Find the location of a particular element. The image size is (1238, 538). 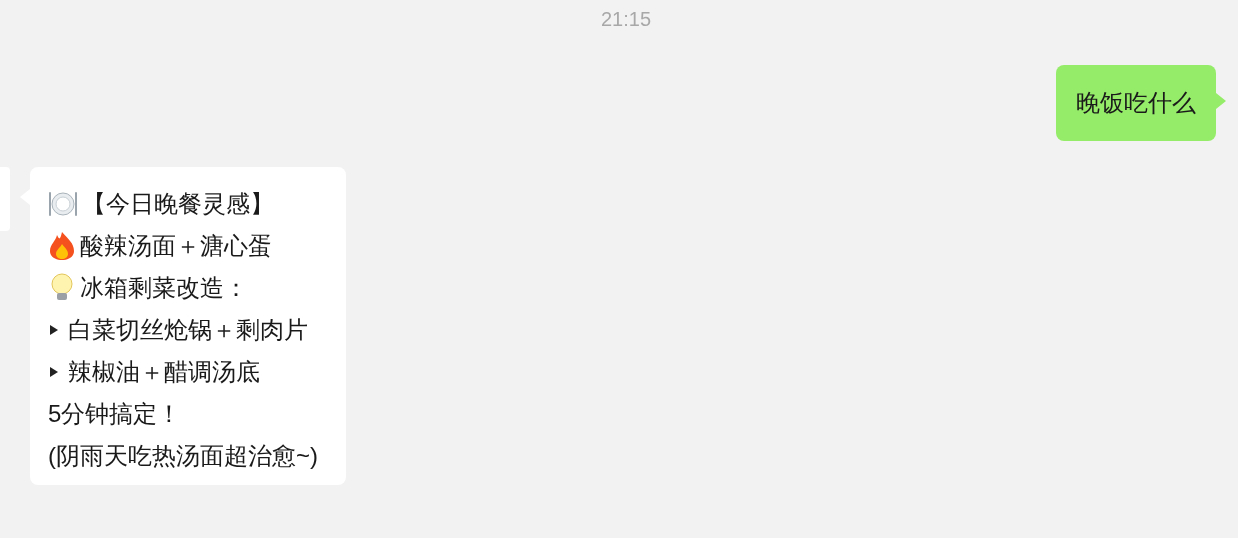

fire-icon is located at coordinates (62, 246).